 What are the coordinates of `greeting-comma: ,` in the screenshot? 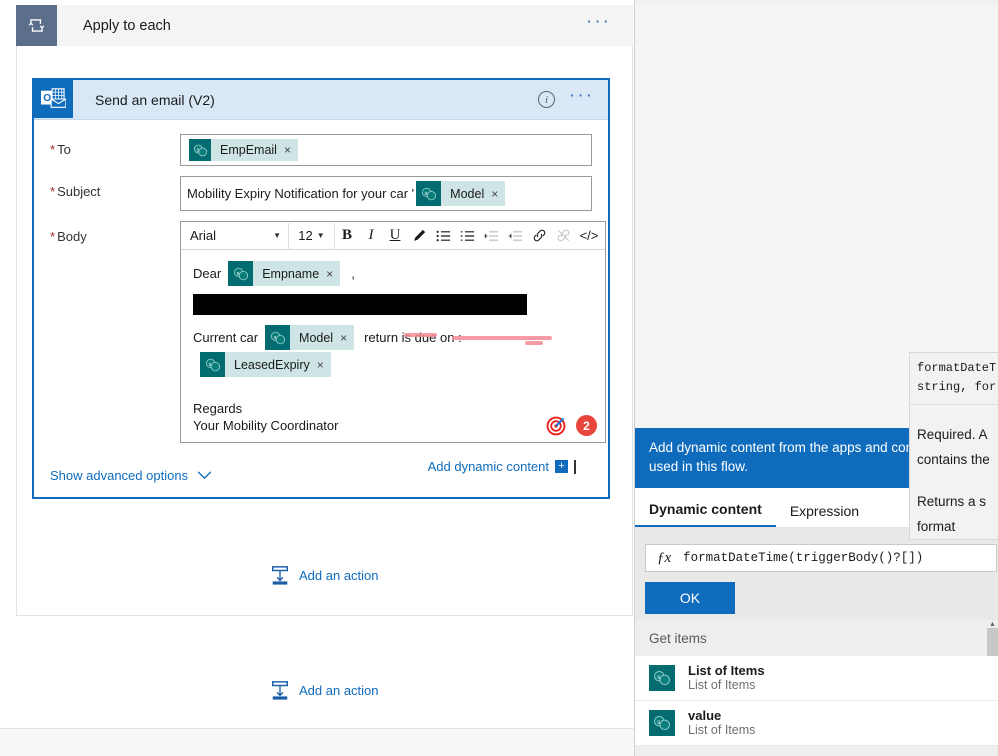 It's located at (353, 273).